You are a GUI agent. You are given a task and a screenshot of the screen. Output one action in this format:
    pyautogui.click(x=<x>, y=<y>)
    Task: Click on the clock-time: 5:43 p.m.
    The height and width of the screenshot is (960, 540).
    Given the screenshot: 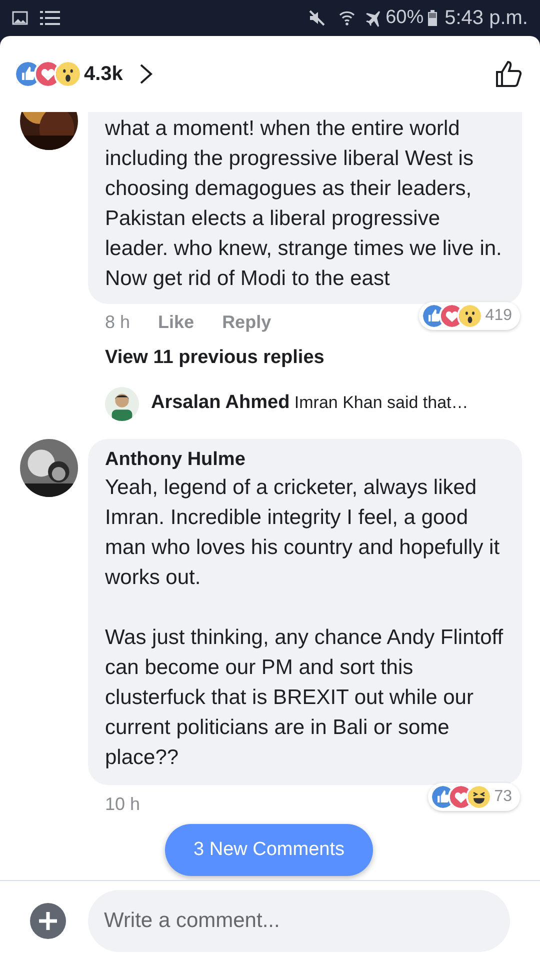 What is the action you would take?
    pyautogui.click(x=486, y=18)
    